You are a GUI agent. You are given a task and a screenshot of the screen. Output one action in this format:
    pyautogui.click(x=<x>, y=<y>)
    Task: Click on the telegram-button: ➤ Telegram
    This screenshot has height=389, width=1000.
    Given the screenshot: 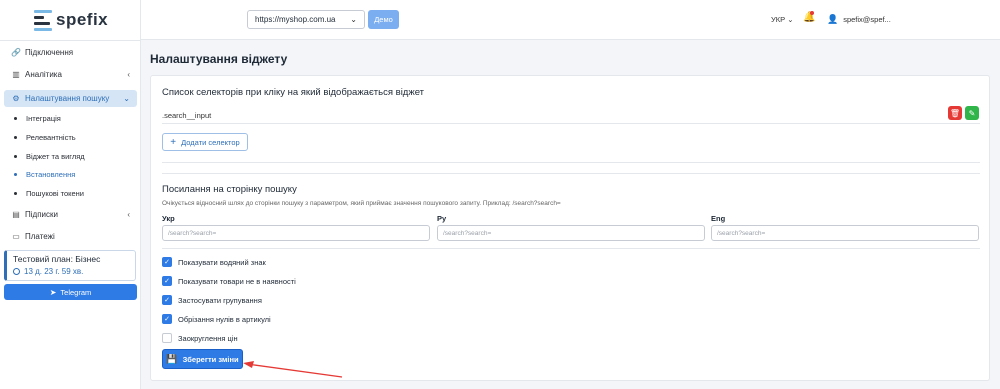 What is the action you would take?
    pyautogui.click(x=70, y=292)
    